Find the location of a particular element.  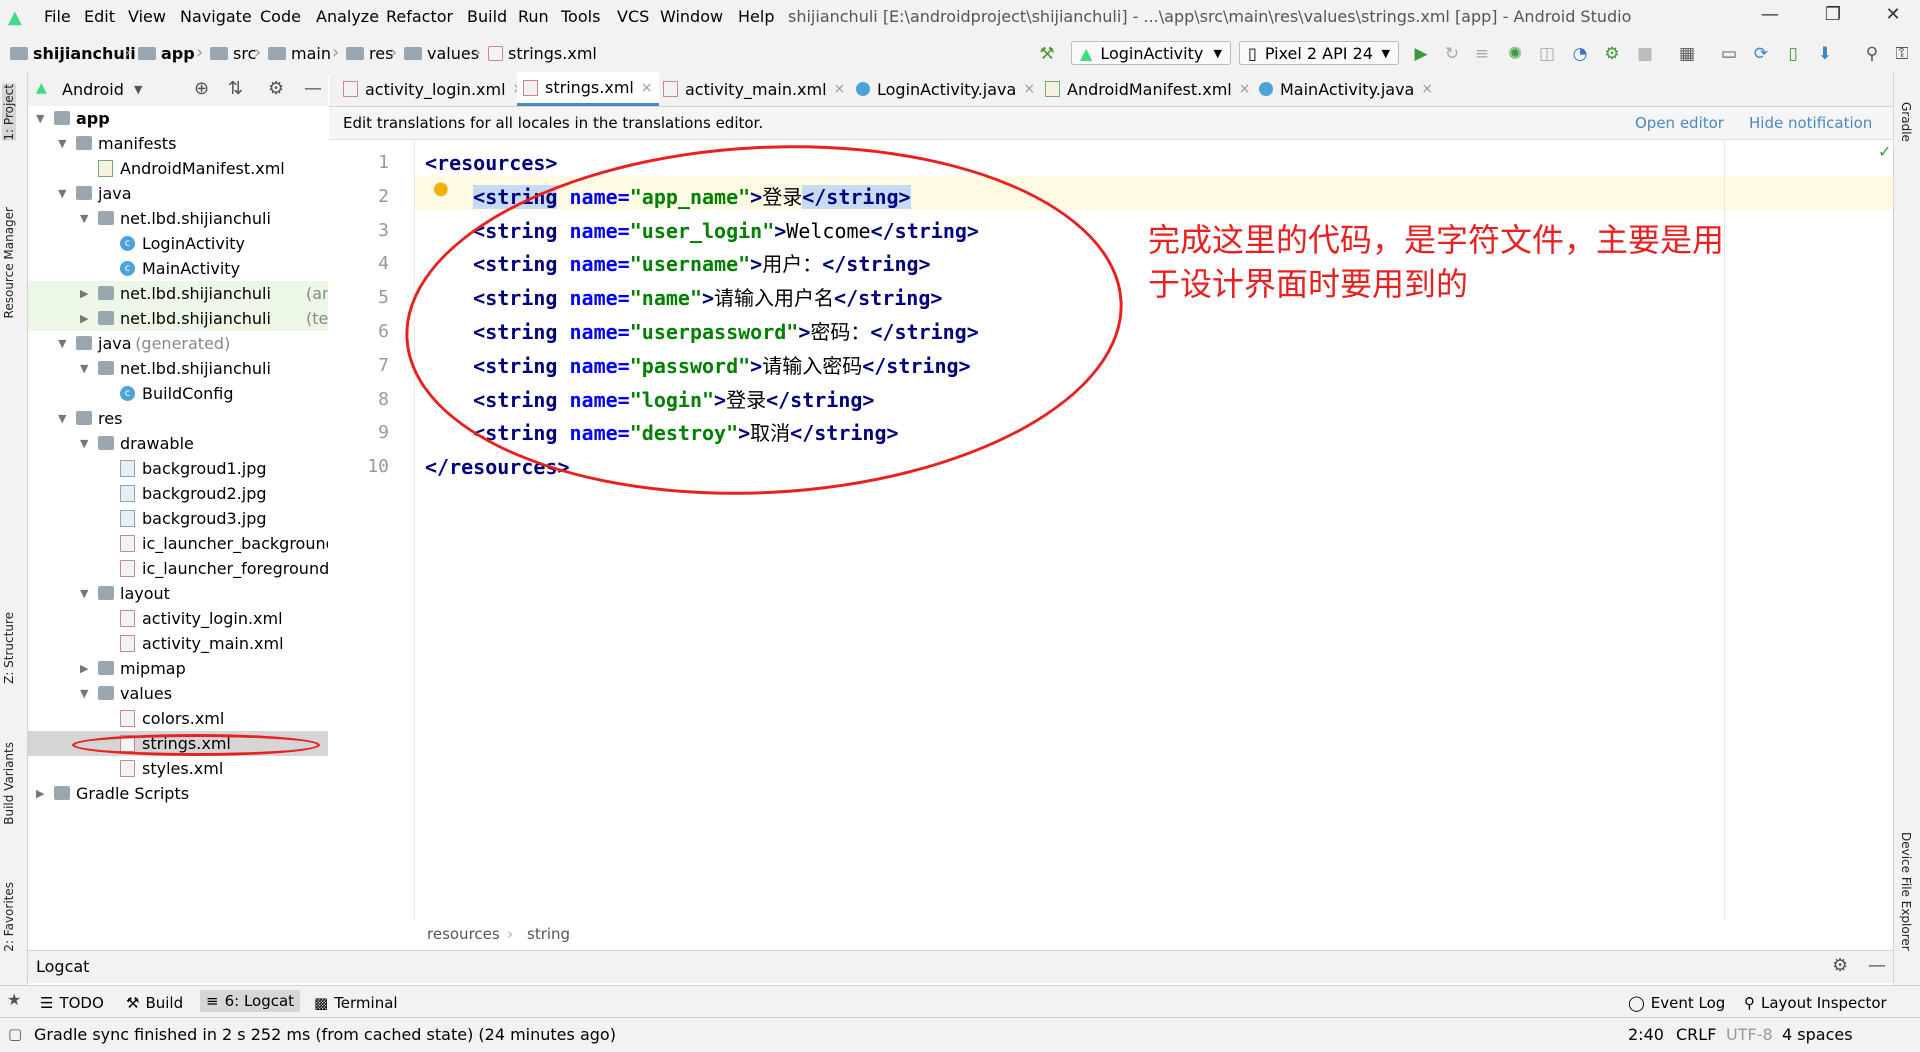

todo-tool-button: ☰ TODO is located at coordinates (72, 1003).